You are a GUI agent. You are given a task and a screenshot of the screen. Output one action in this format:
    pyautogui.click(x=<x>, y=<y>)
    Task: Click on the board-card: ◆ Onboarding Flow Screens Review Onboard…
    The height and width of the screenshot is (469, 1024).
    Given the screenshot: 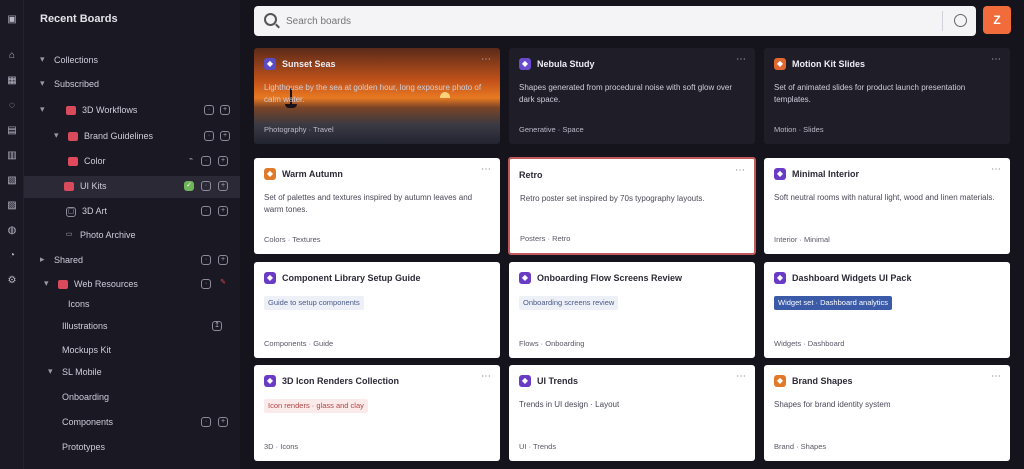 What is the action you would take?
    pyautogui.click(x=632, y=310)
    